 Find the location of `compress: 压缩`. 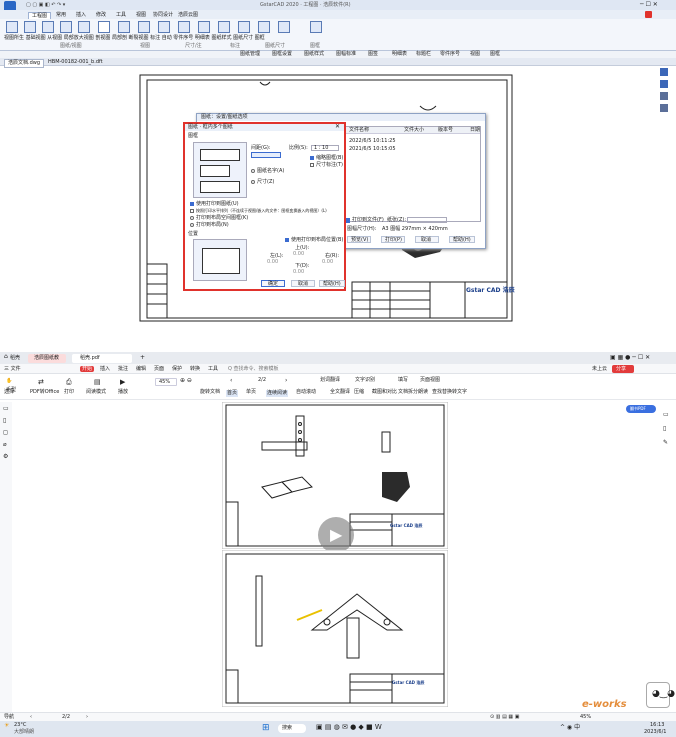

compress: 压缩 is located at coordinates (359, 392).